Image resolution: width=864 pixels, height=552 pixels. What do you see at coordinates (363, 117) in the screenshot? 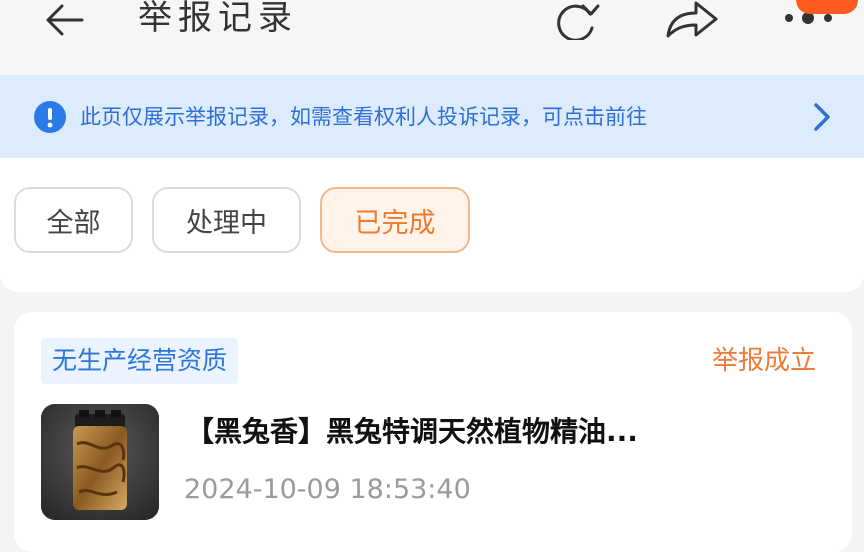
I see `notice-text: 此页仅展示举报记录，如需查看权利人投诉记录，可点击前往` at bounding box center [363, 117].